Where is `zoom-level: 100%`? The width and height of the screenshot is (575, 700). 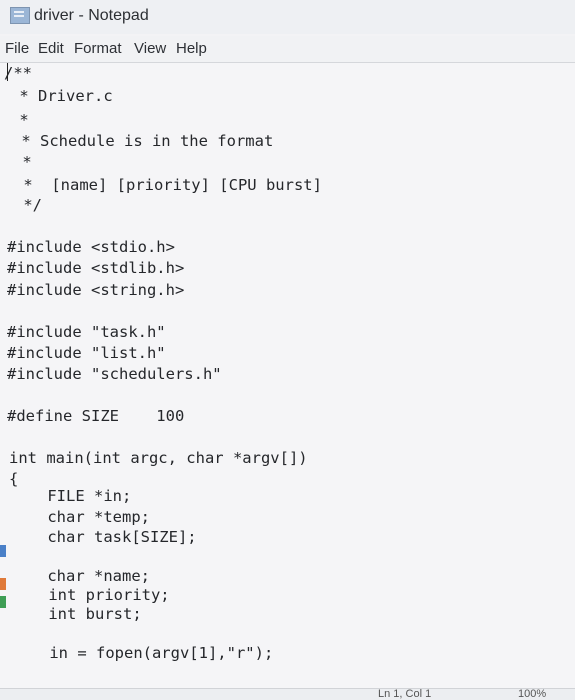 zoom-level: 100% is located at coordinates (532, 694).